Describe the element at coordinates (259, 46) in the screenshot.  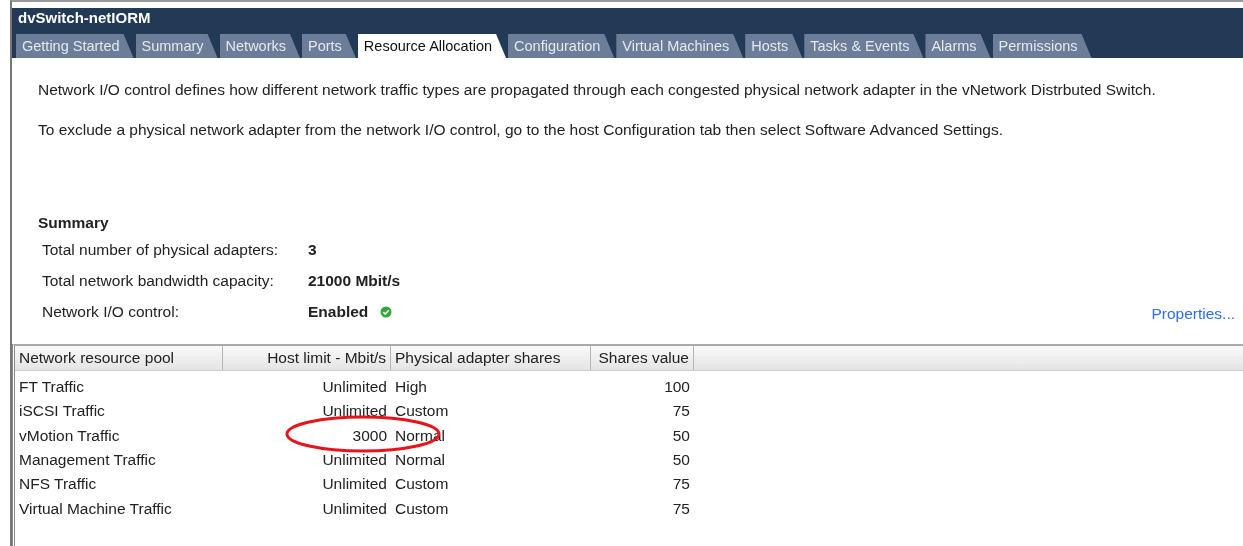
I see `tab: Networks` at that location.